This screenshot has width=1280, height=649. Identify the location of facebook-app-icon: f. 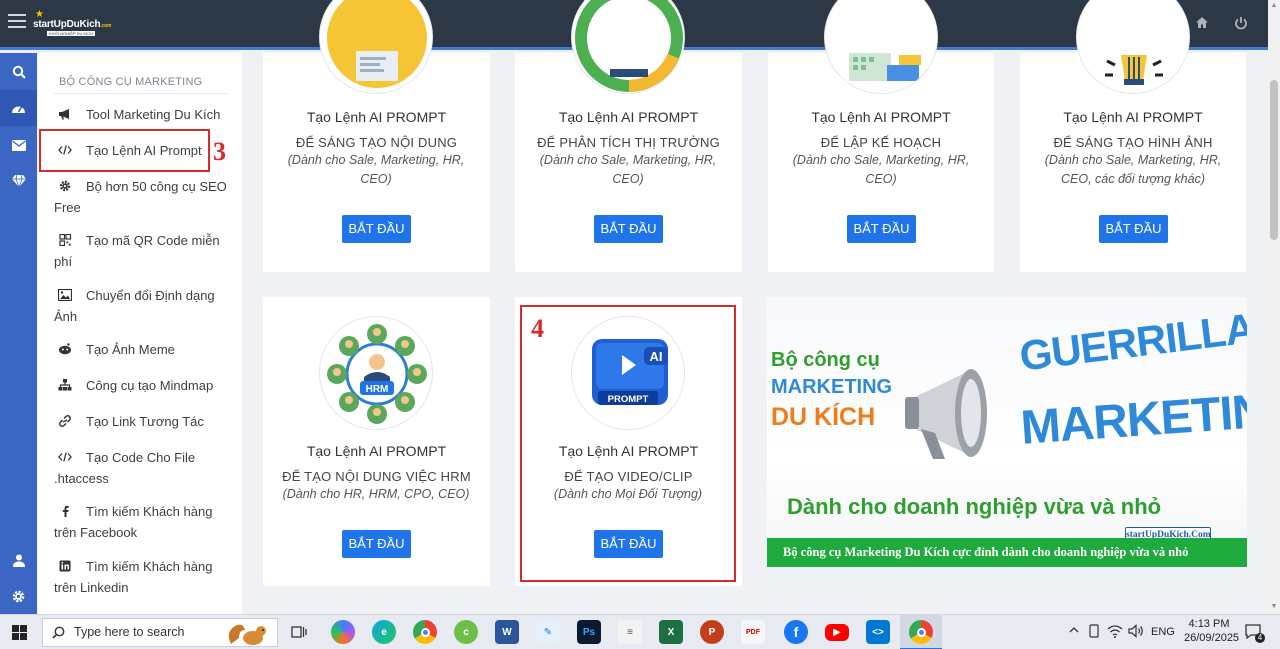
(796, 632).